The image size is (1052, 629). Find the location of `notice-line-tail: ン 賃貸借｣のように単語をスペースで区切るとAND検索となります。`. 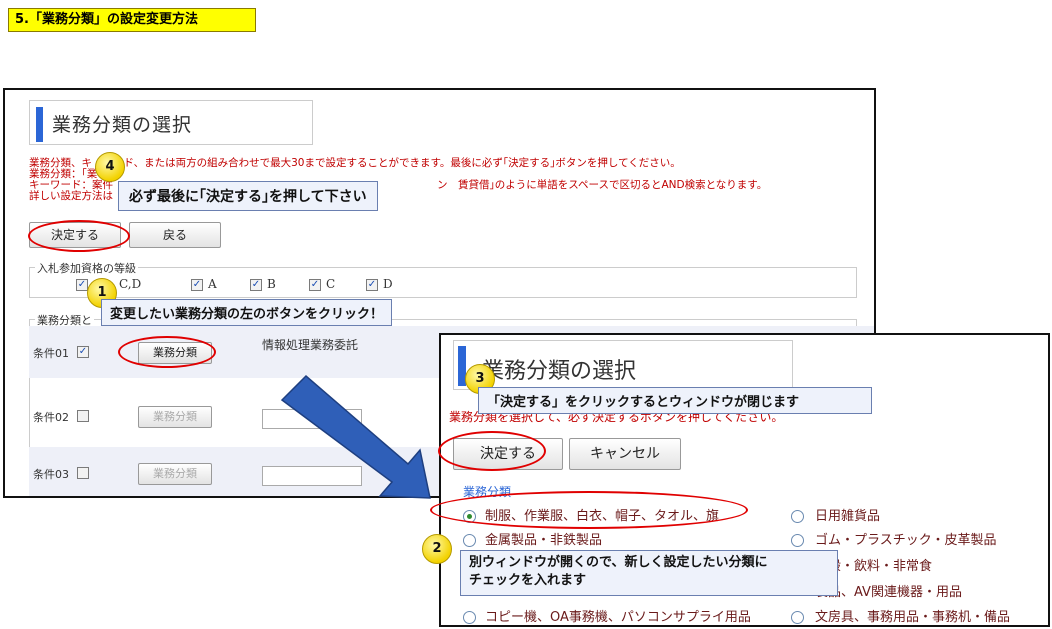

notice-line-tail: ン 賃貸借｣のように単語をスペースで区切るとAND検索となります。 is located at coordinates (602, 185).